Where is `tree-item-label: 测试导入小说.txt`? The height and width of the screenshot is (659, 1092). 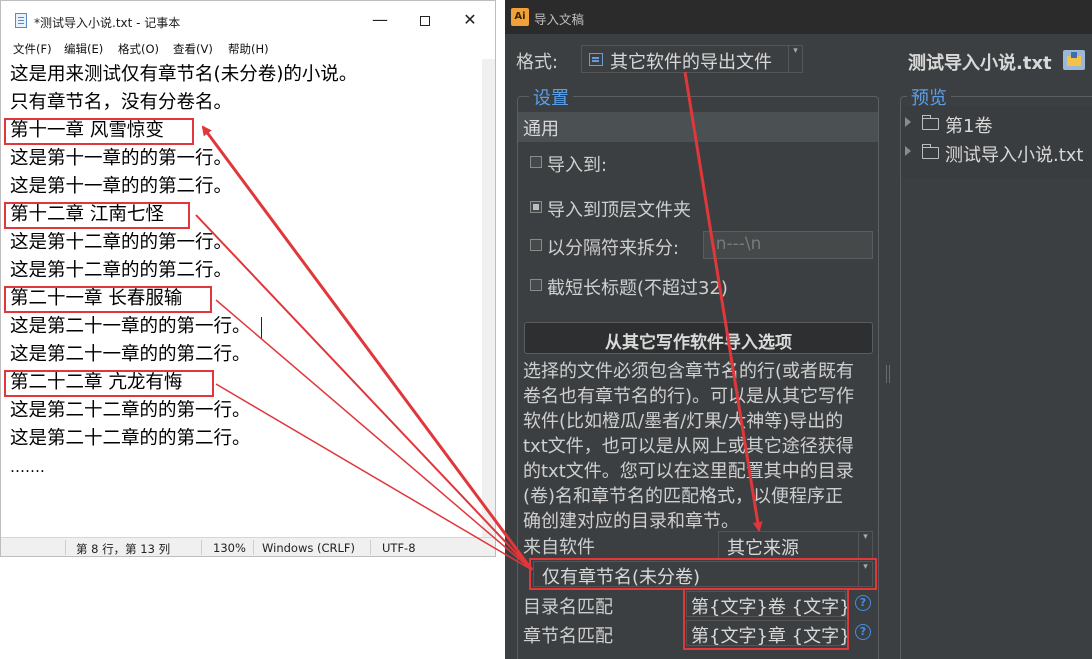 tree-item-label: 测试导入小说.txt is located at coordinates (1014, 155).